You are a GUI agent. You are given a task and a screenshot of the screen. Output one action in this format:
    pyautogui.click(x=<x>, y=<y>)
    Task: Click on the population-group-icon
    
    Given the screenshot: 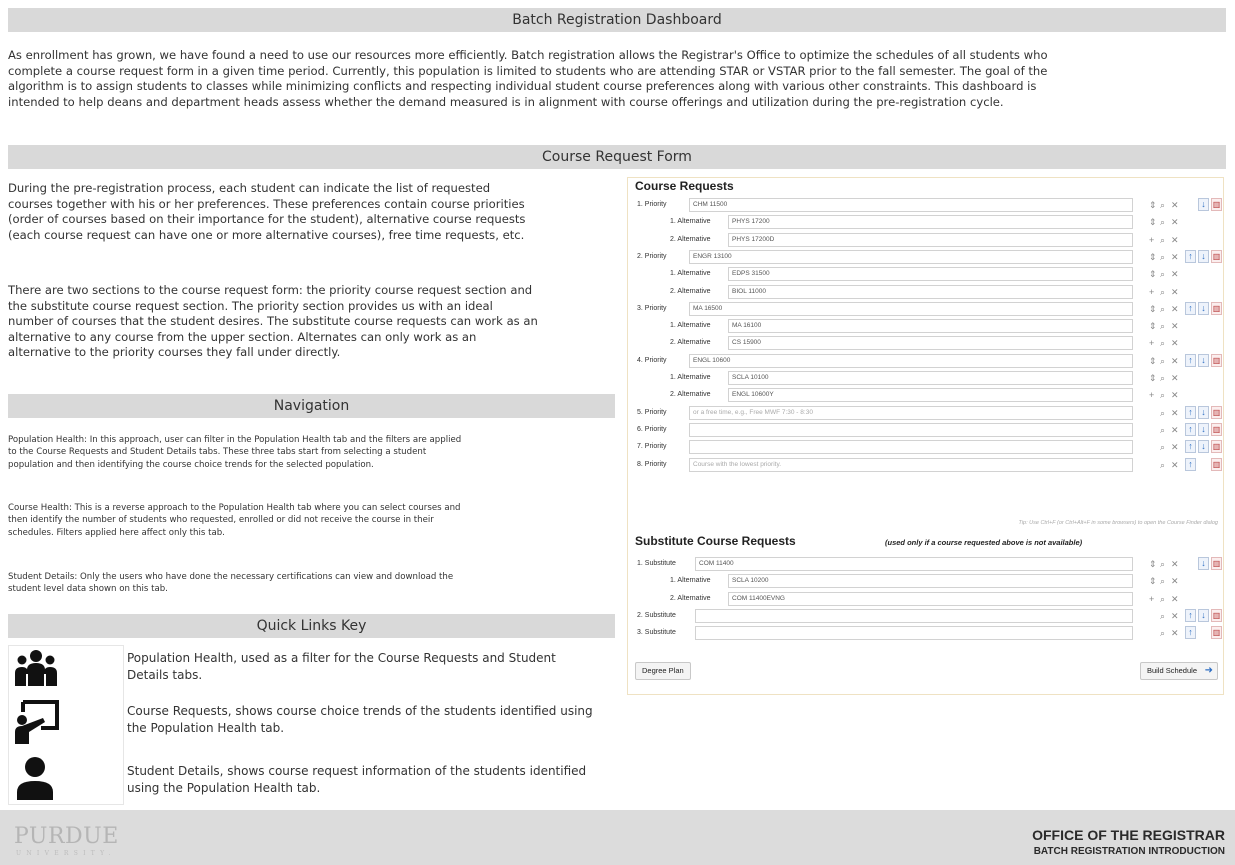 What is the action you would take?
    pyautogui.click(x=36, y=668)
    